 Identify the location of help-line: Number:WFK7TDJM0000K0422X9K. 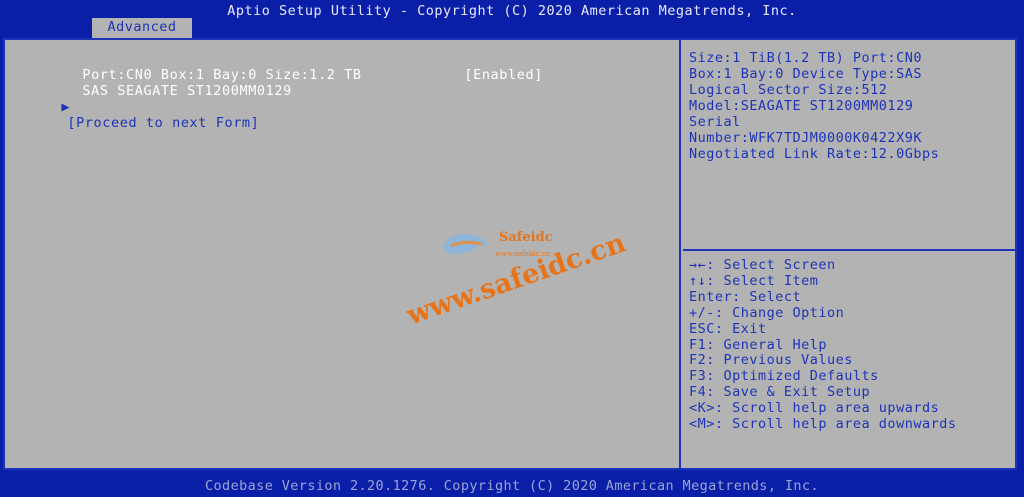
(805, 138).